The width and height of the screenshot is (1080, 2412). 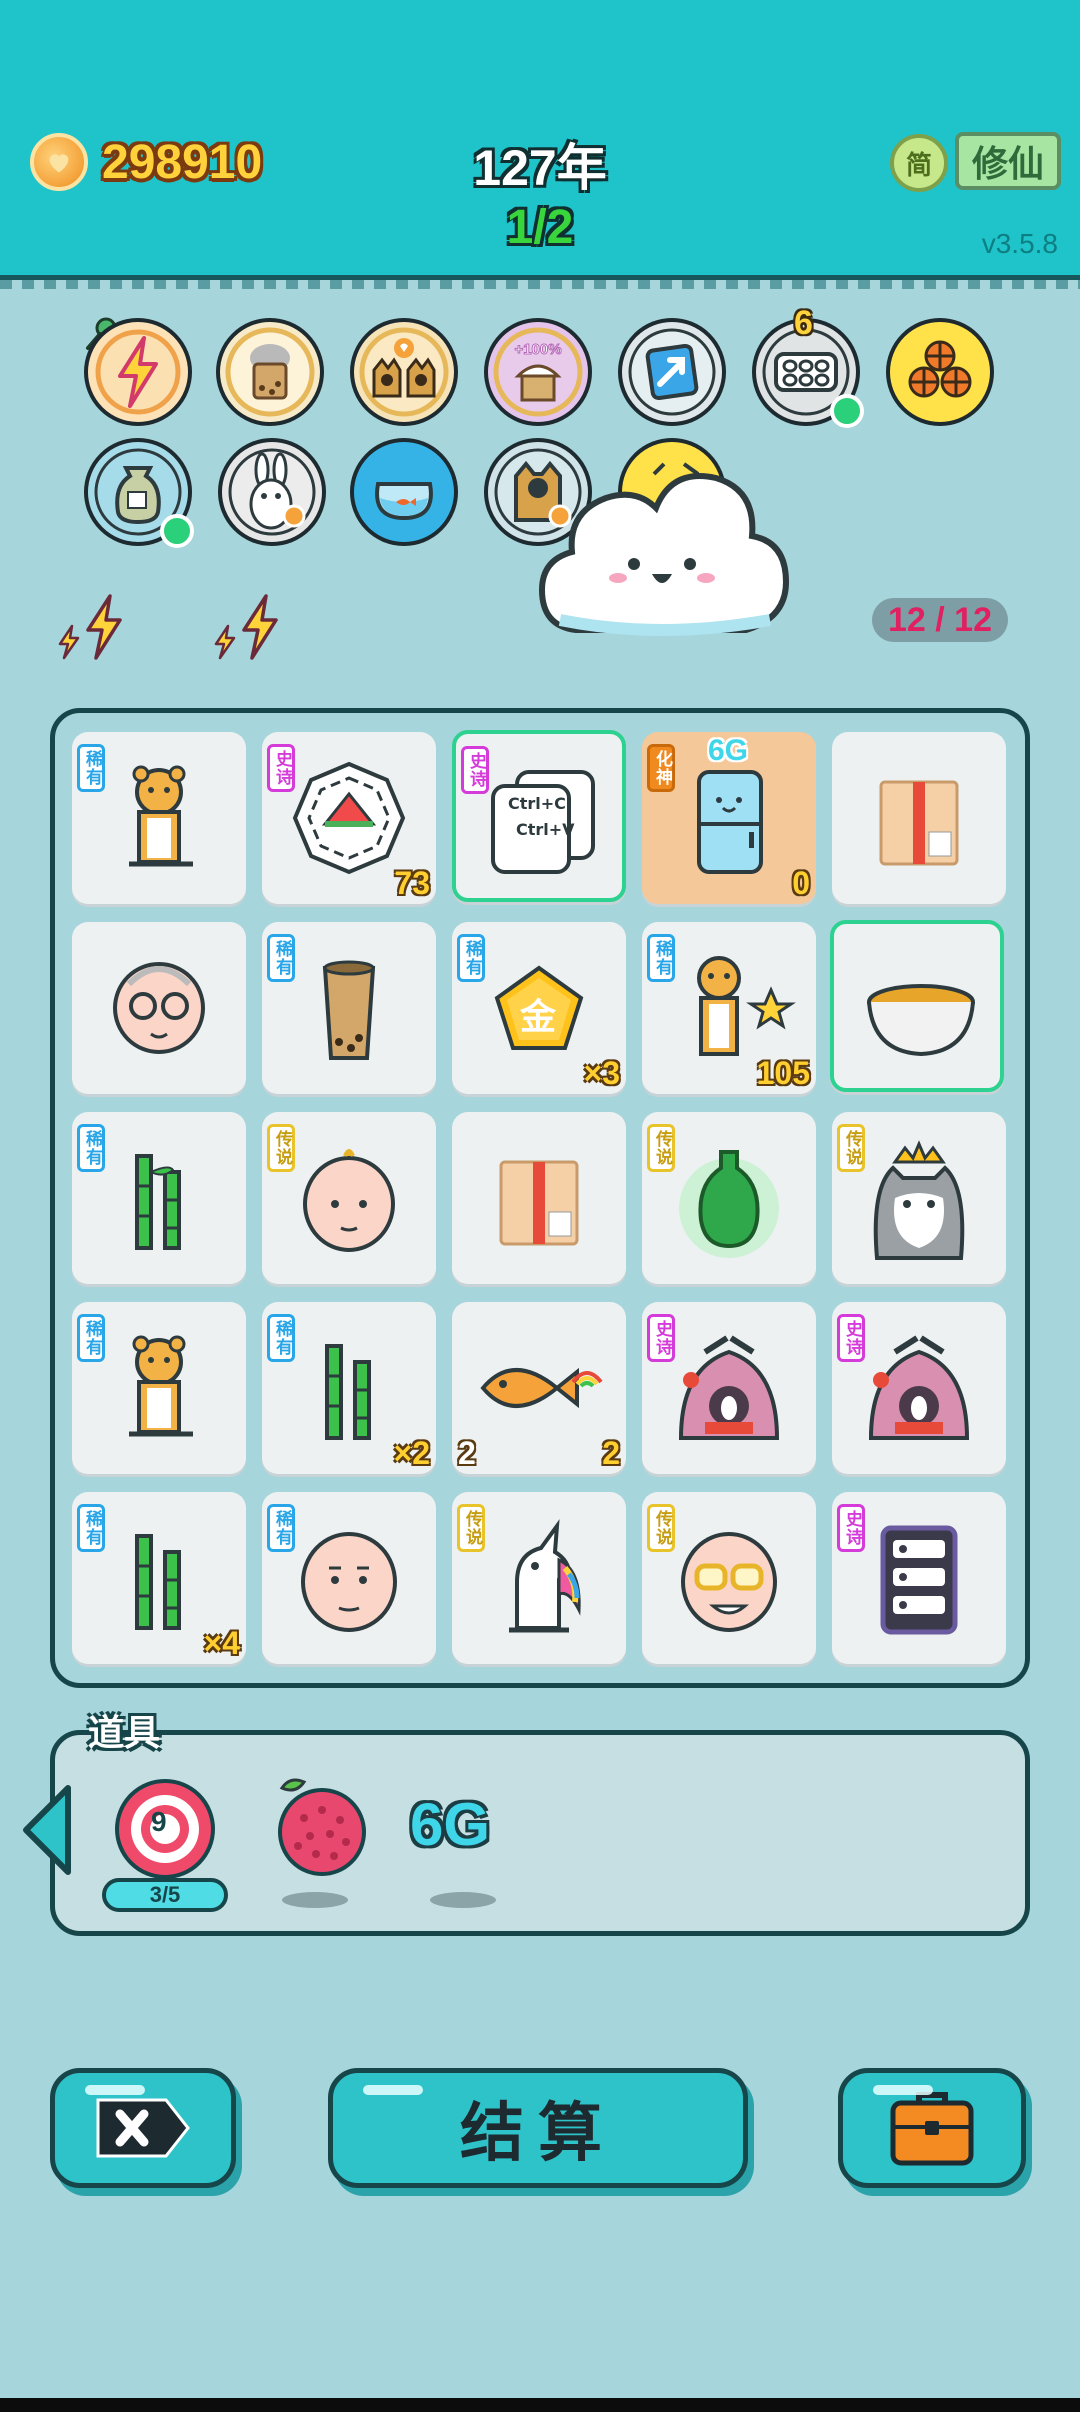 I want to click on item-count: ×2, so click(x=411, y=1453).